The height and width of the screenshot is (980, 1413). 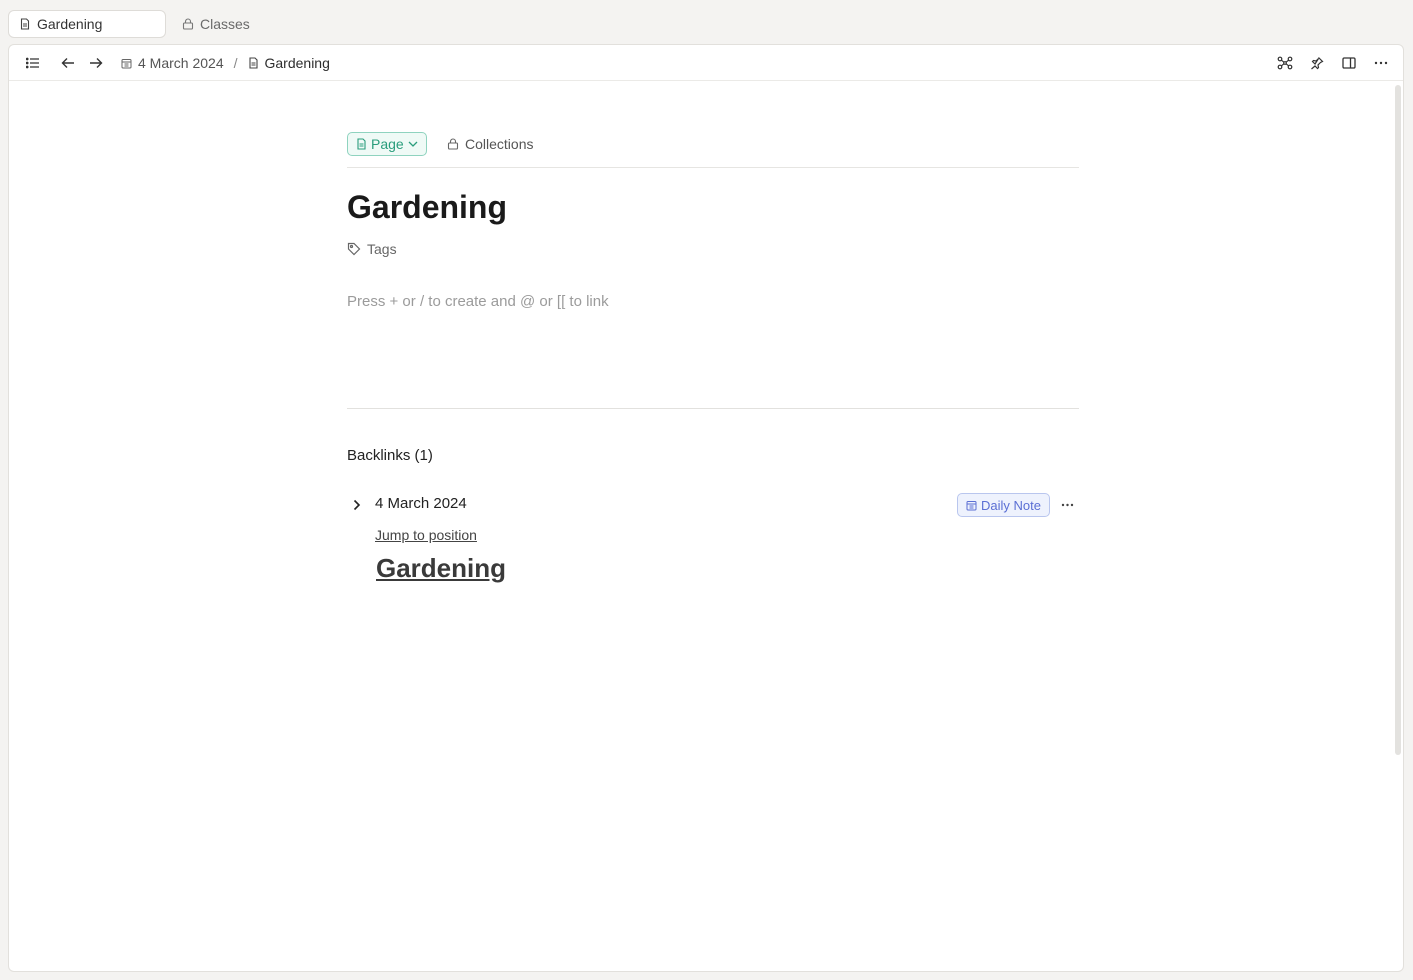 What do you see at coordinates (413, 144) in the screenshot?
I see `chevron-down-icon` at bounding box center [413, 144].